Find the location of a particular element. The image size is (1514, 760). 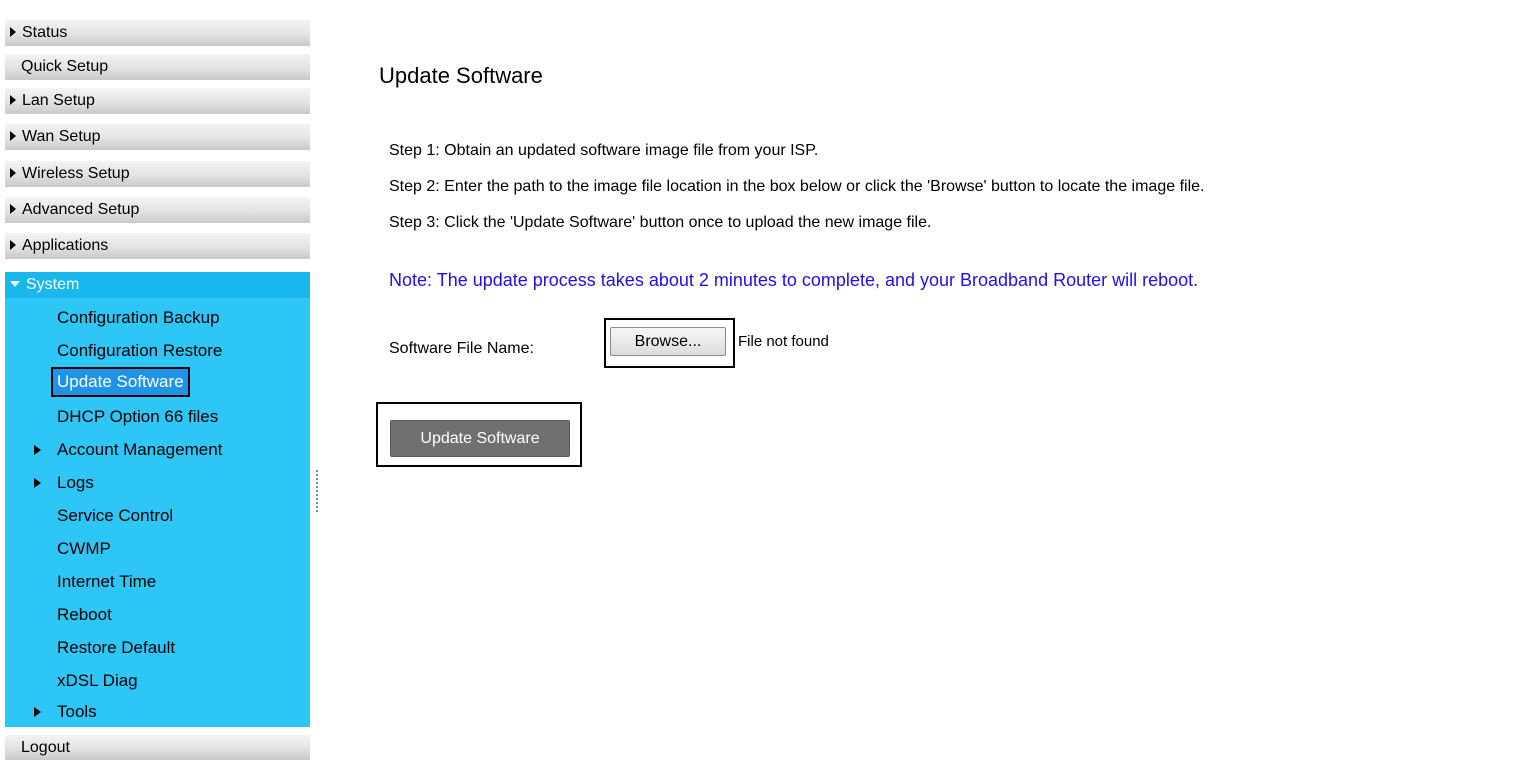

submenu-item-label: DHCP Option 66 files is located at coordinates (138, 416).